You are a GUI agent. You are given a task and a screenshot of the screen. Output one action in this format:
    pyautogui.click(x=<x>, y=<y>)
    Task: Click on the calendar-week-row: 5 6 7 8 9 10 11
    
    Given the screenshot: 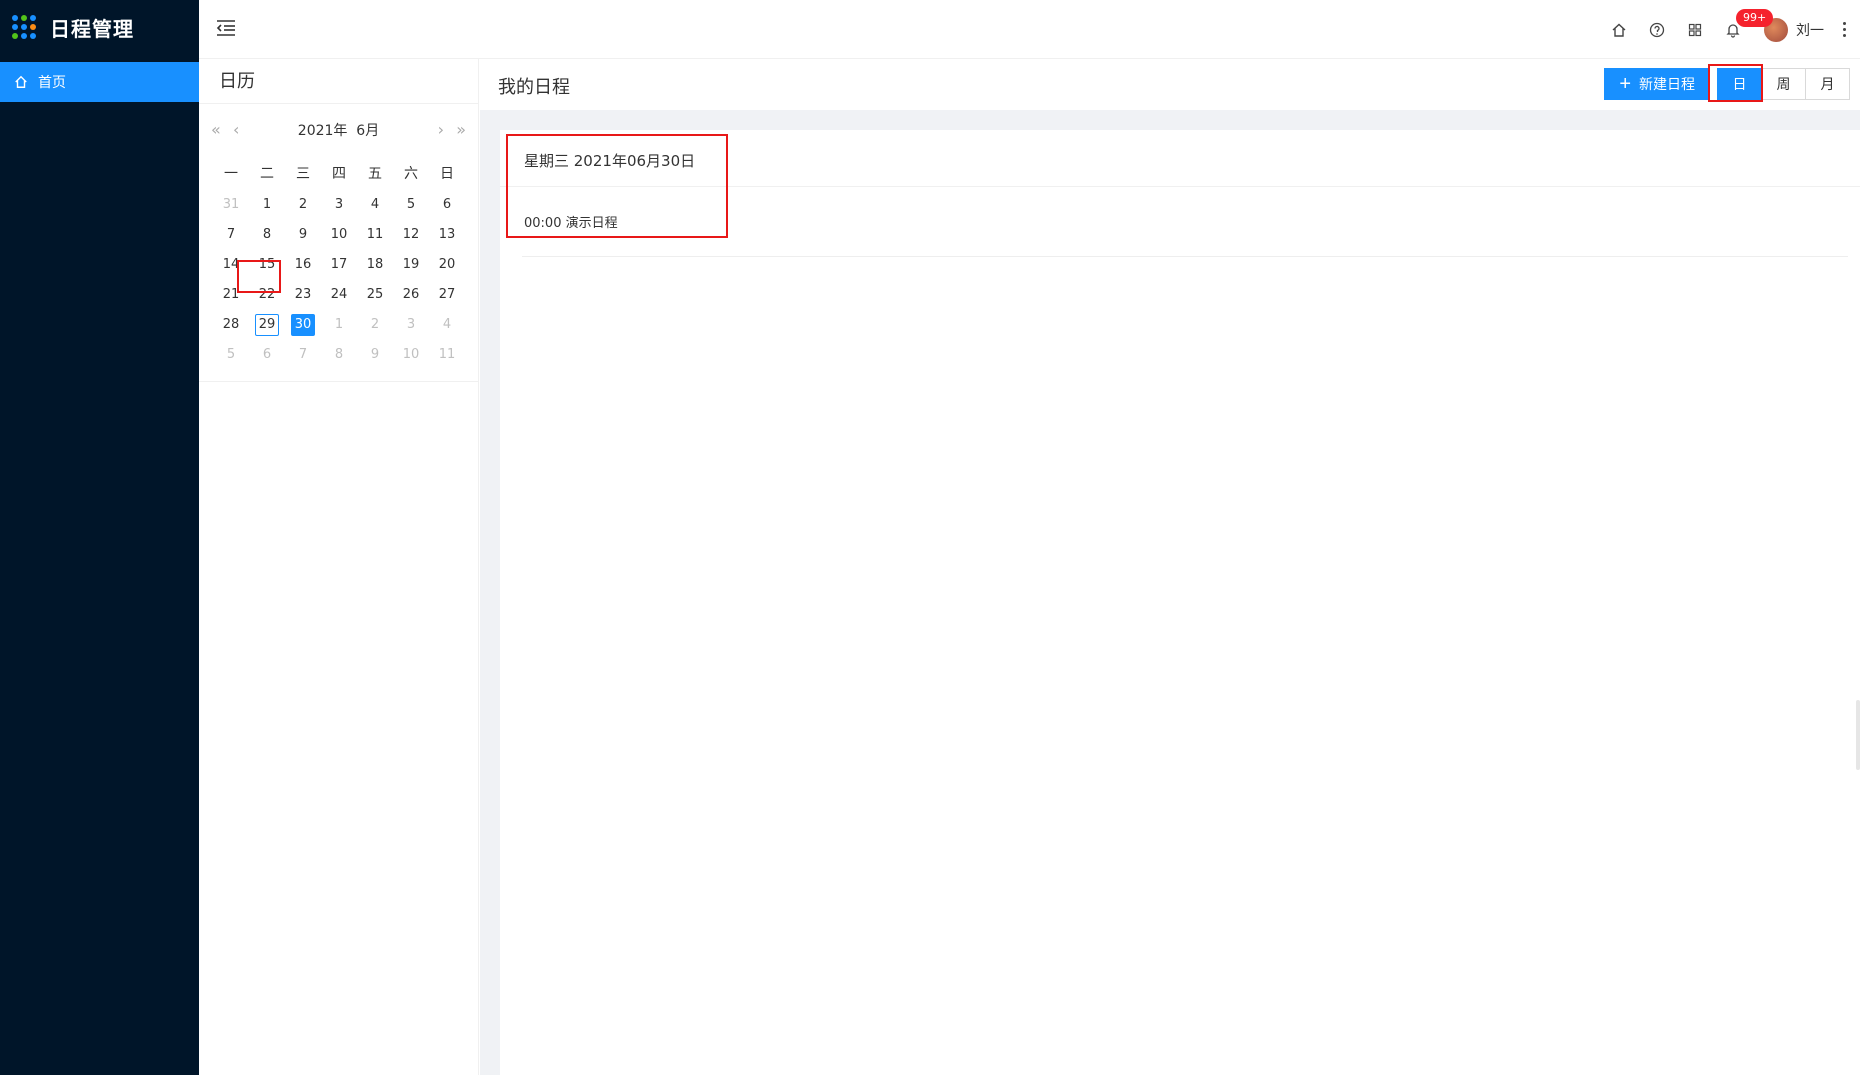 What is the action you would take?
    pyautogui.click(x=339, y=355)
    